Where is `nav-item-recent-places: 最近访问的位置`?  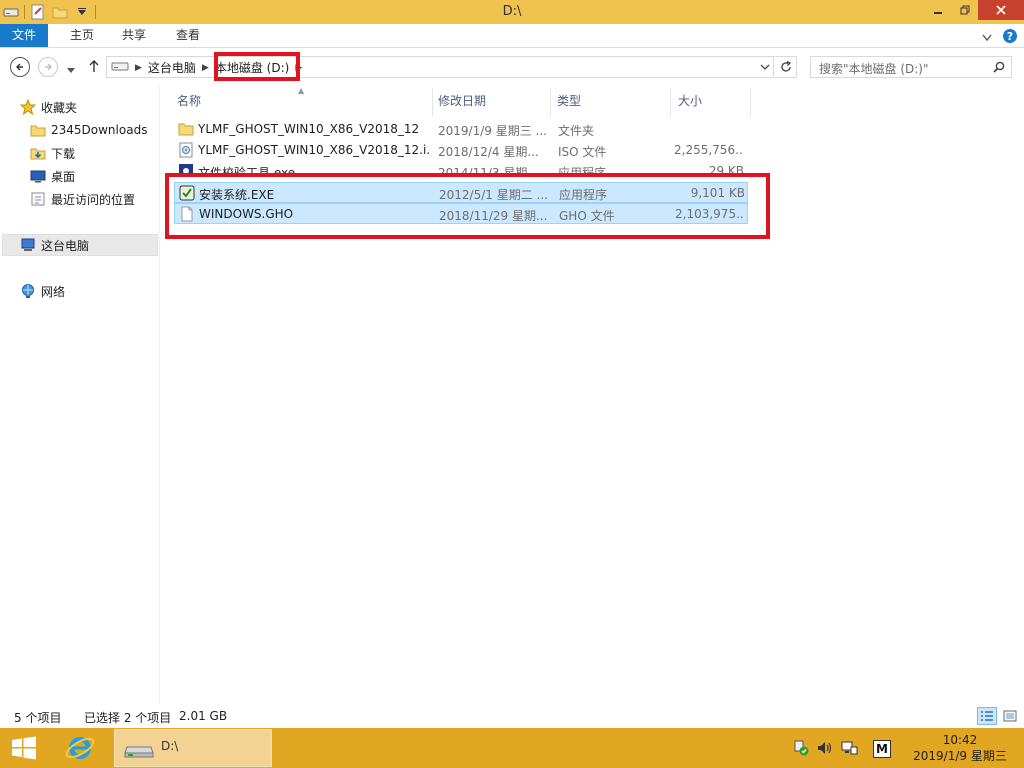 nav-item-recent-places: 最近访问的位置 is located at coordinates (82, 199).